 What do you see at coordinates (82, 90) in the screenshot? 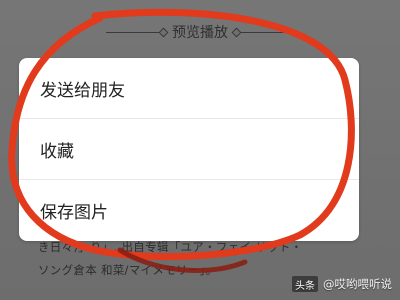
I see `menu-item-label: 发送给朋友` at bounding box center [82, 90].